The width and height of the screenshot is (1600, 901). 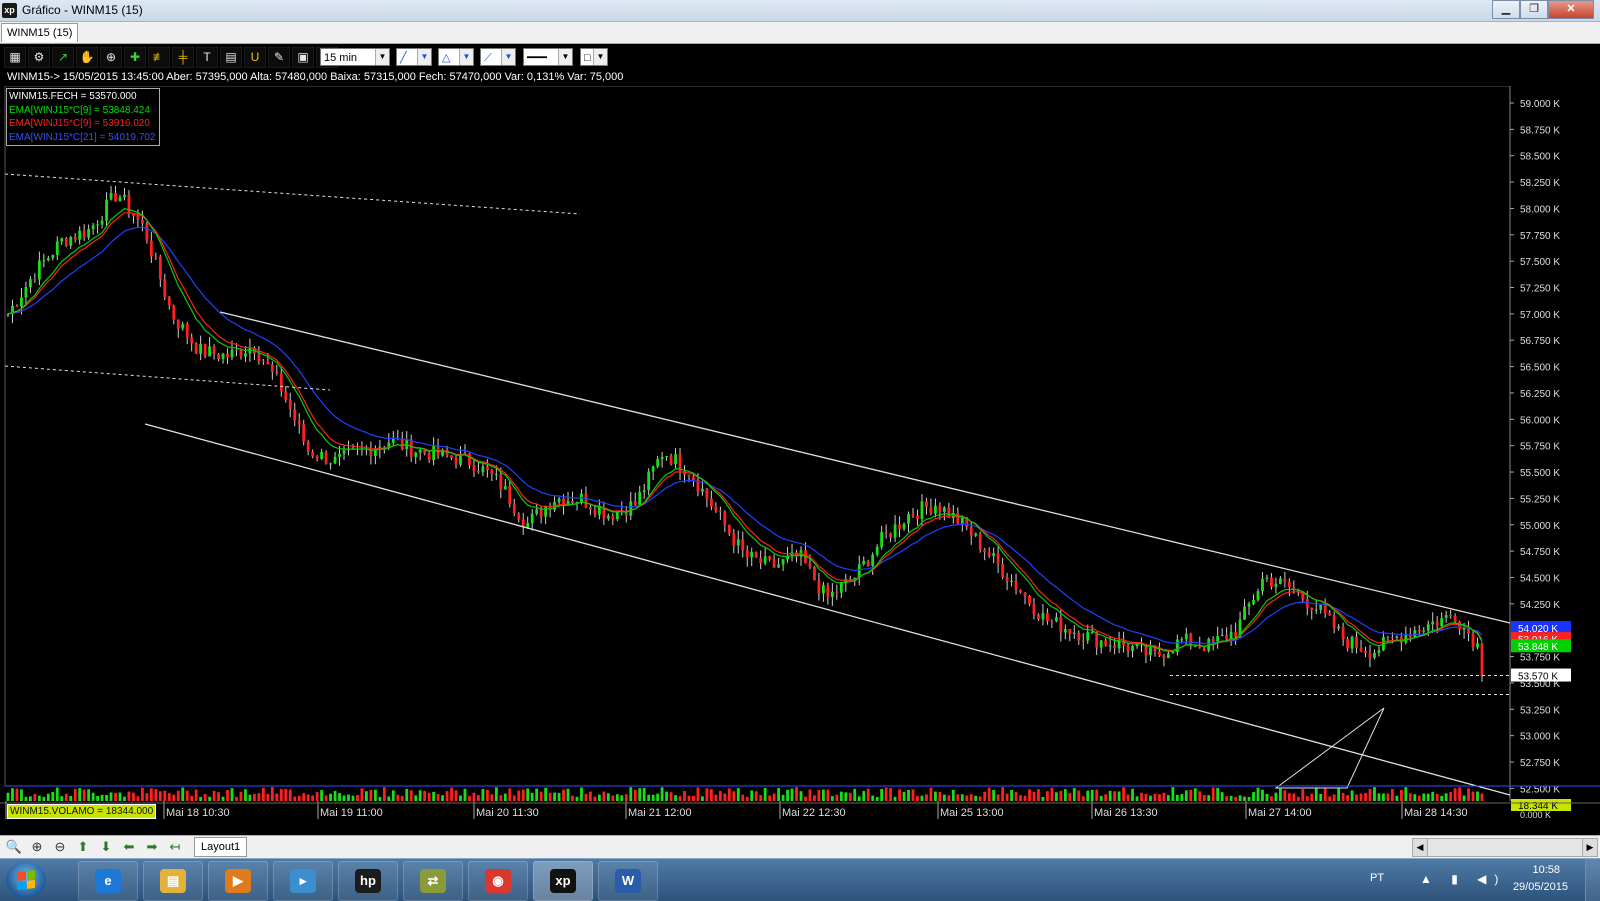 What do you see at coordinates (26, 880) in the screenshot?
I see `start-button` at bounding box center [26, 880].